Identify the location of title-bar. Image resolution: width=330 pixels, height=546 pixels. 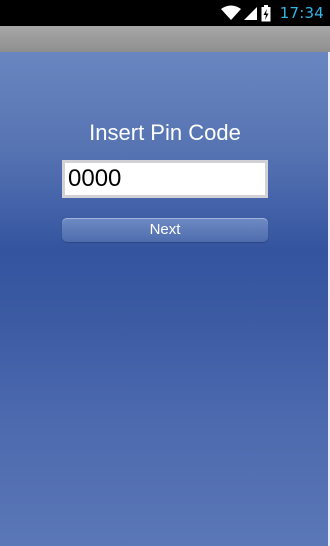
(165, 39).